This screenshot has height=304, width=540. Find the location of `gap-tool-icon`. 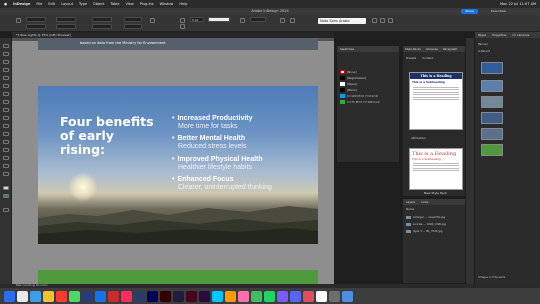

gap-tool-icon is located at coordinates (6, 70).